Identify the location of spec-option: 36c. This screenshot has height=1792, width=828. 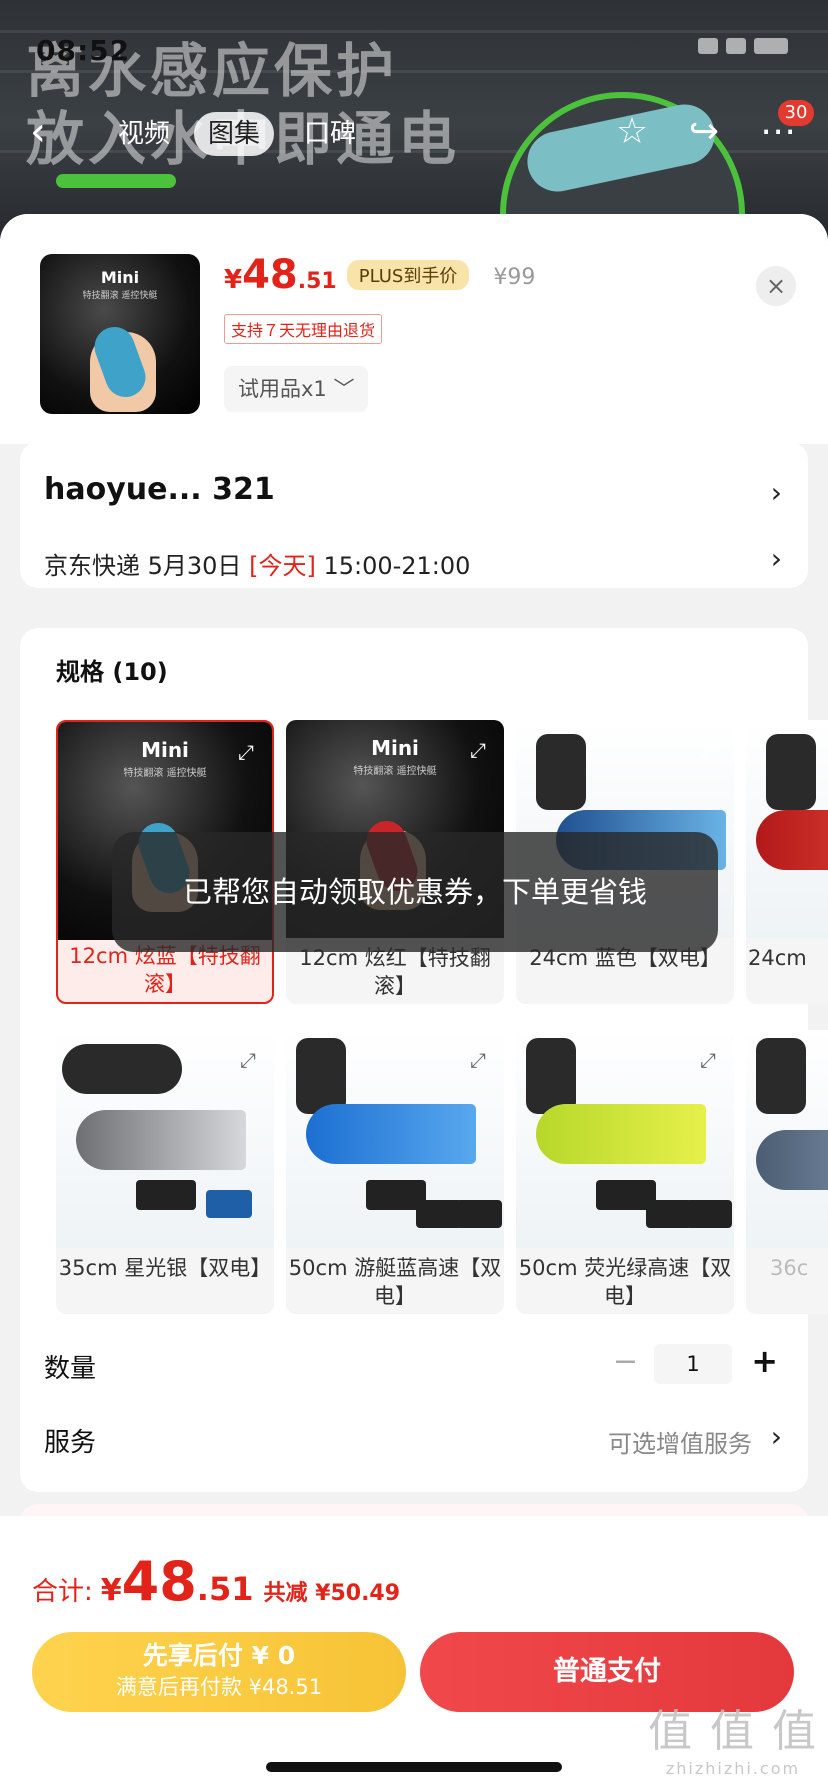
(787, 1172).